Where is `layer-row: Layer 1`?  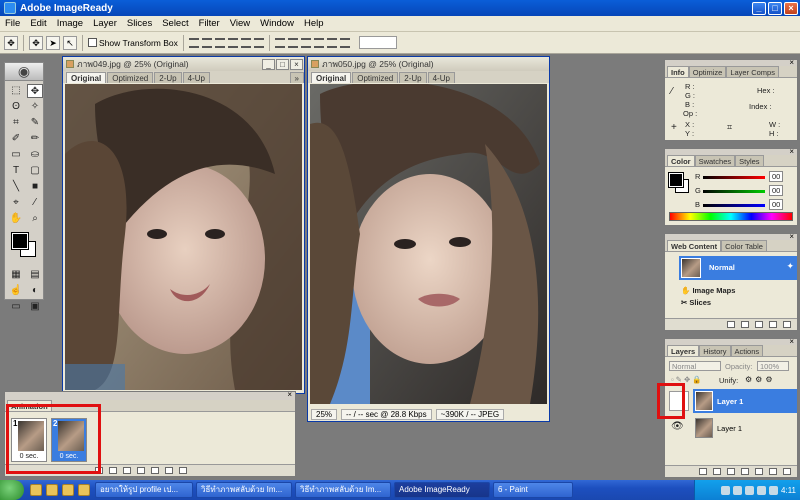 layer-row: Layer 1 is located at coordinates (745, 428).